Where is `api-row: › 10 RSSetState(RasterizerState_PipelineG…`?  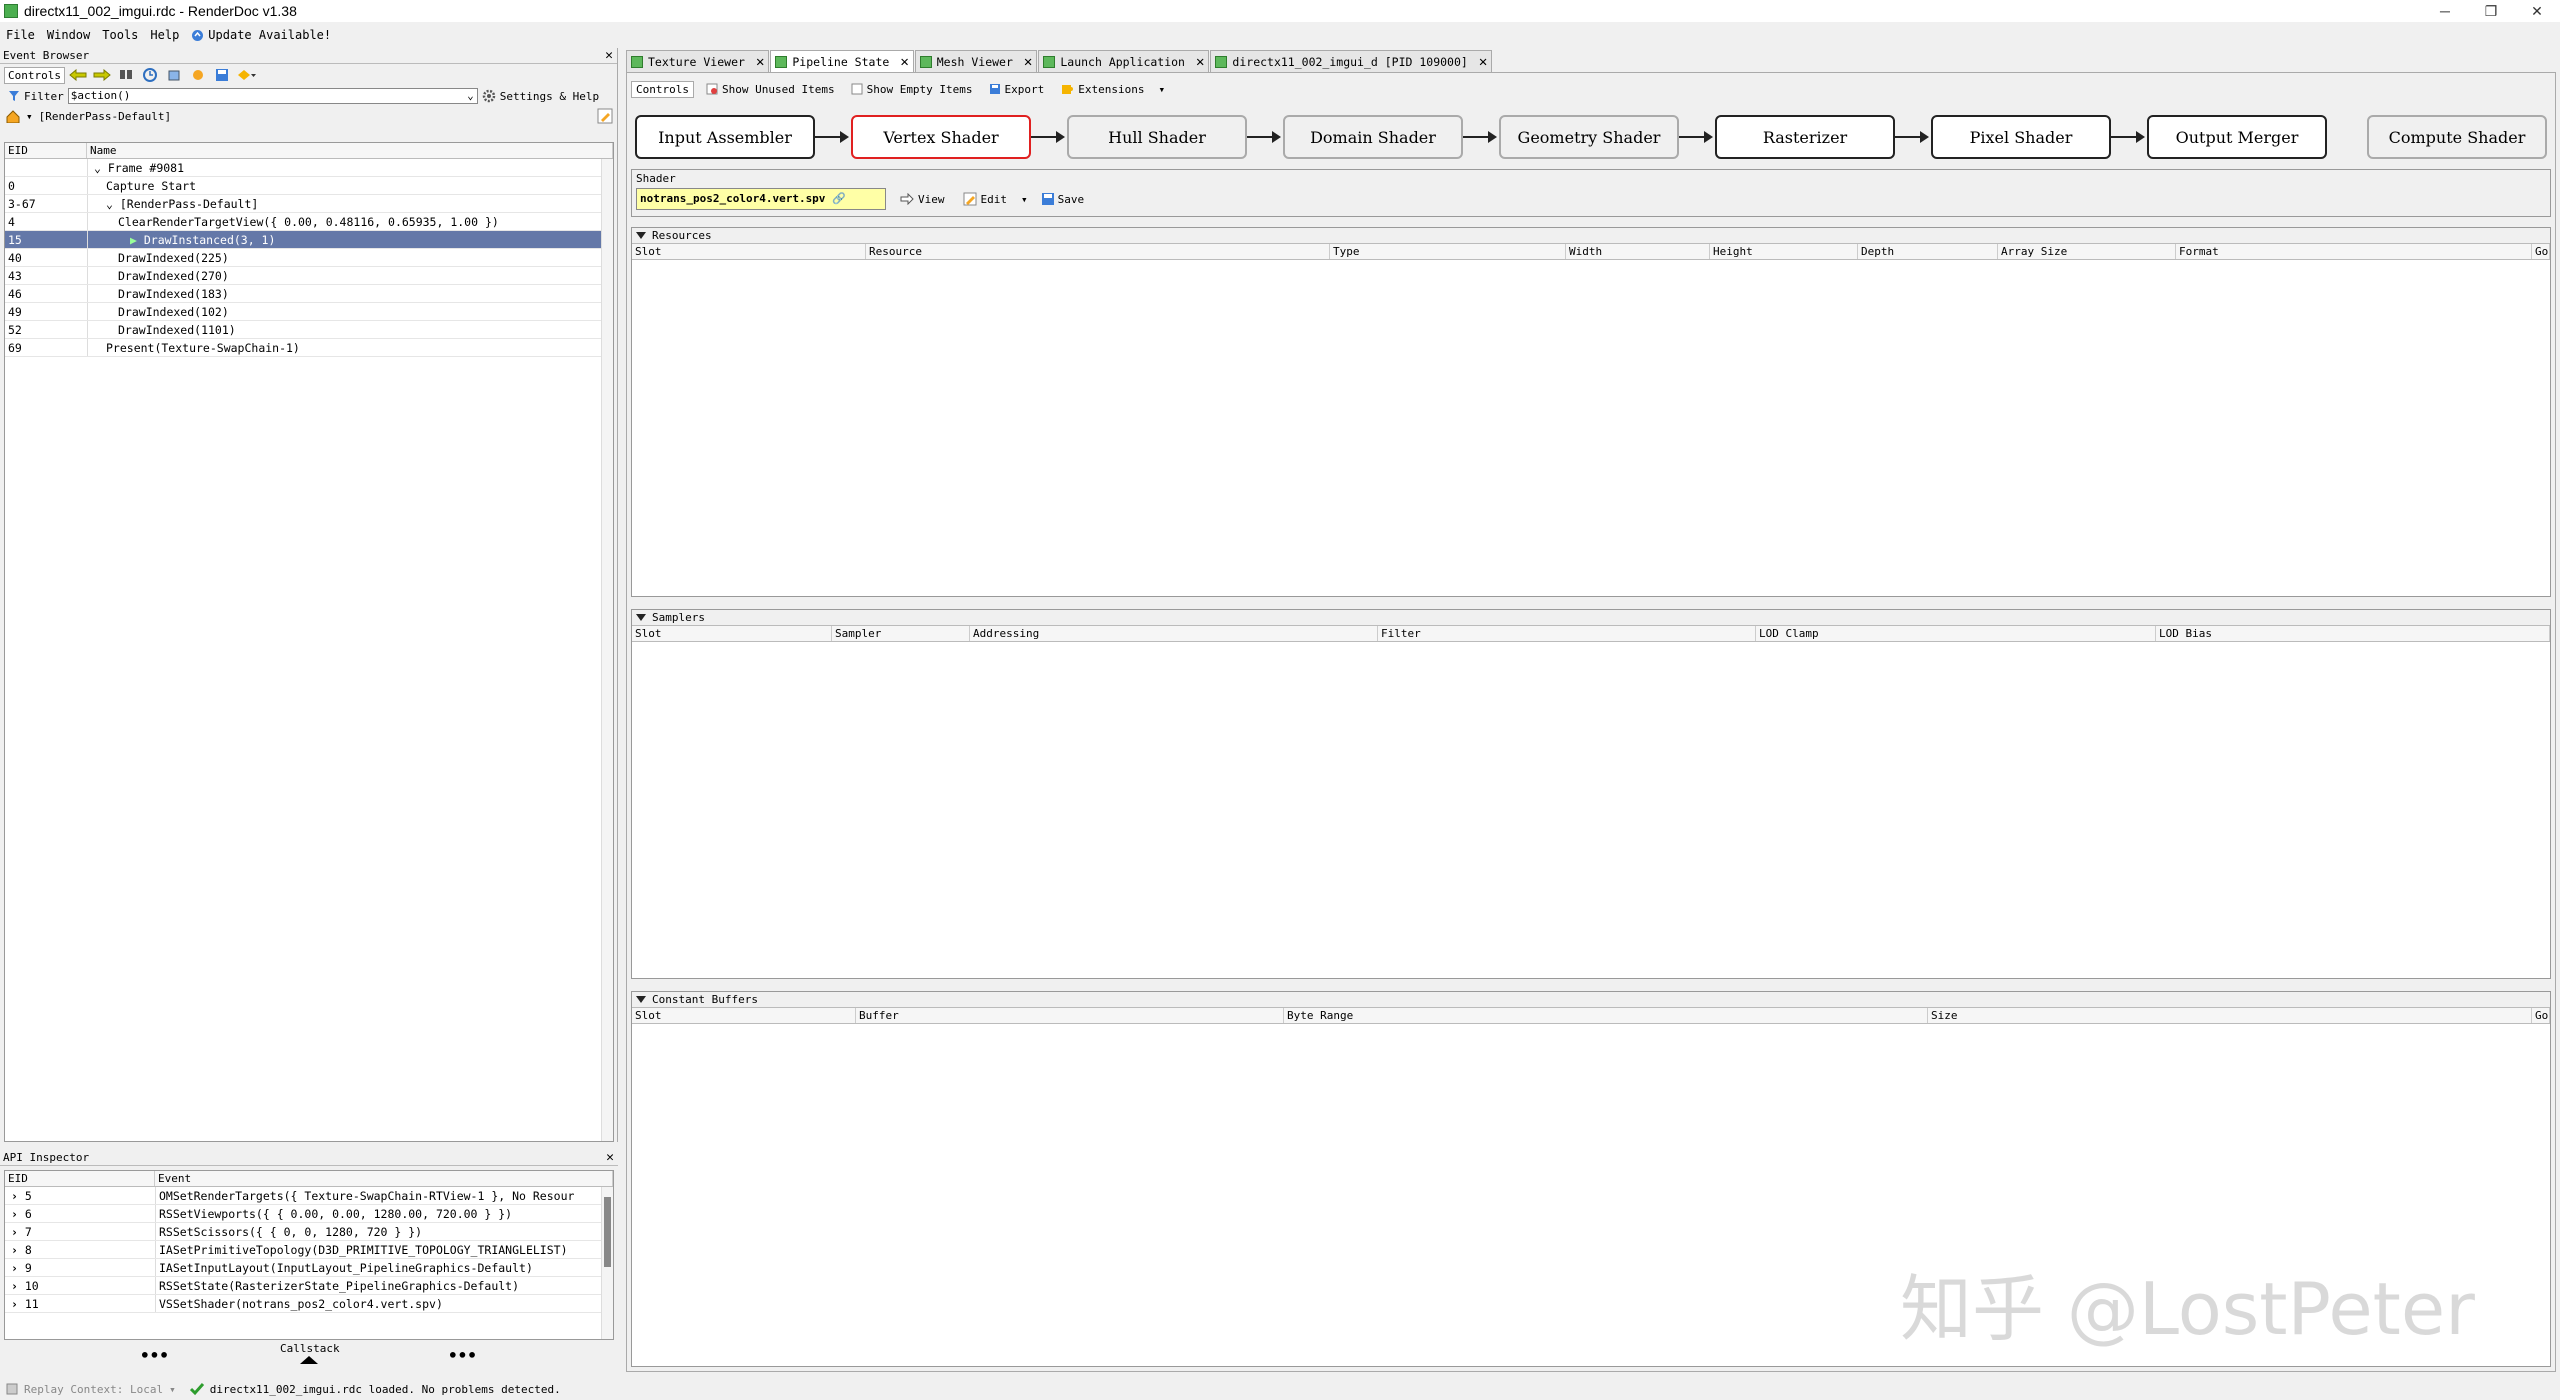
api-row: › 10 RSSetState(RasterizerState_PipelineG… is located at coordinates (309, 1286).